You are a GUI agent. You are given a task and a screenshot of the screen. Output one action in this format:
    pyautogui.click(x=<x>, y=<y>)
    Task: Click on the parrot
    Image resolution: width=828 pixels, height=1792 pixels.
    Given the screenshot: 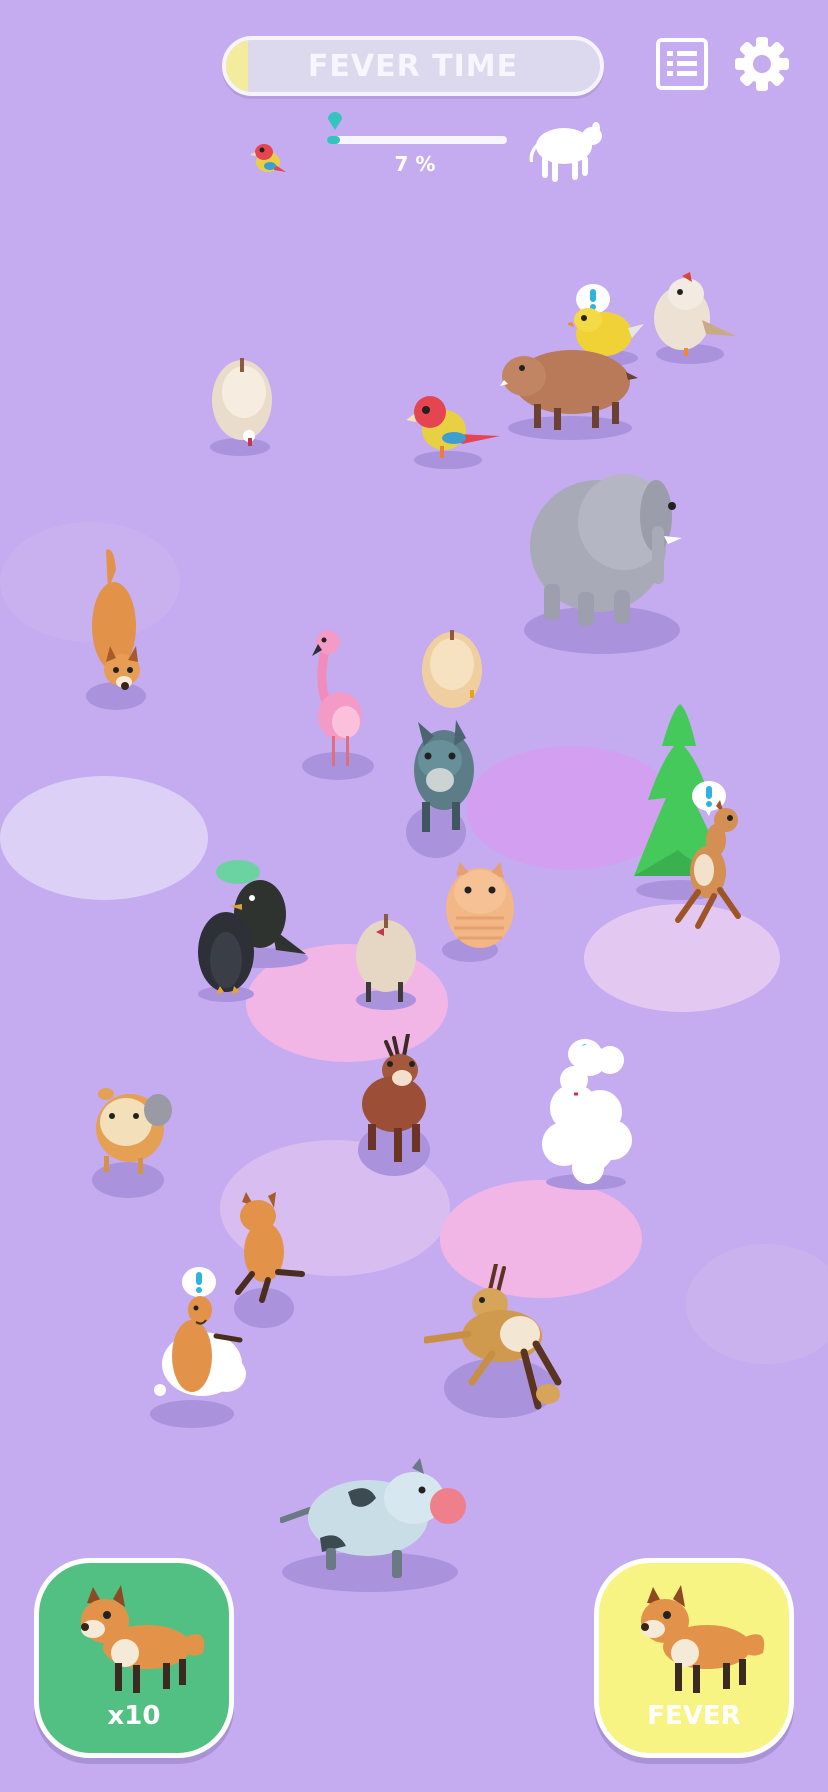 What is the action you would take?
    pyautogui.click(x=452, y=433)
    